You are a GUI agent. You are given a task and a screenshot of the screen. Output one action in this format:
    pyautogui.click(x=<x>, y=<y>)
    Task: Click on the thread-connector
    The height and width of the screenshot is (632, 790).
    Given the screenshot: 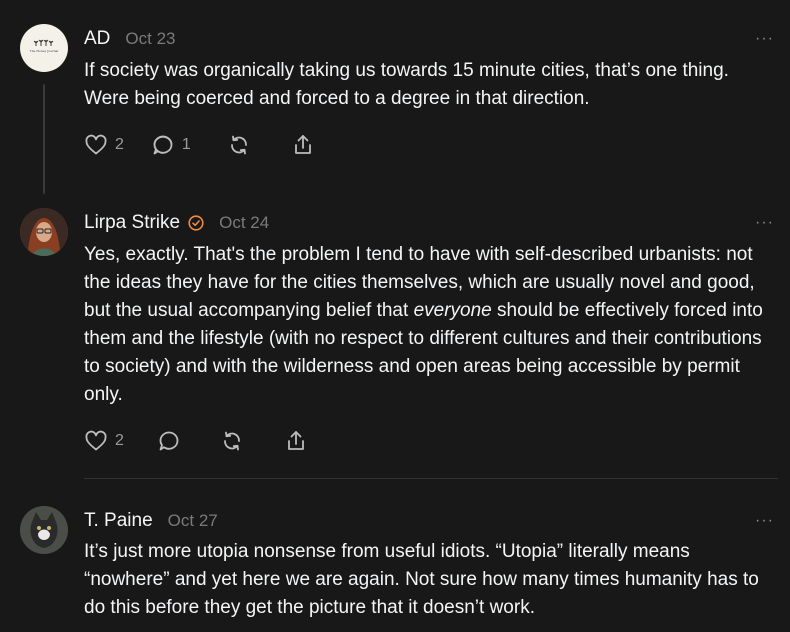 What is the action you would take?
    pyautogui.click(x=44, y=139)
    